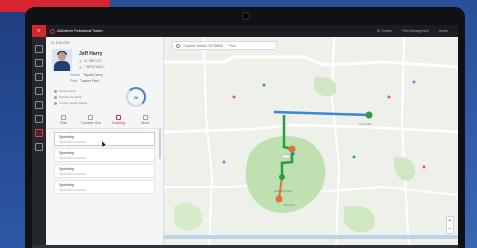  I want to click on vehicle-search: Trucked Vehicle 33735658 Plan, so click(224, 45).